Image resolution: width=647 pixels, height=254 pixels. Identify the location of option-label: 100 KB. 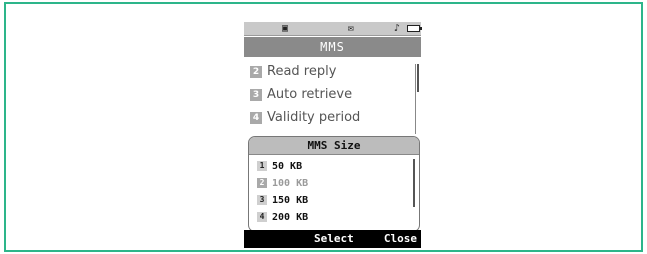
(290, 183).